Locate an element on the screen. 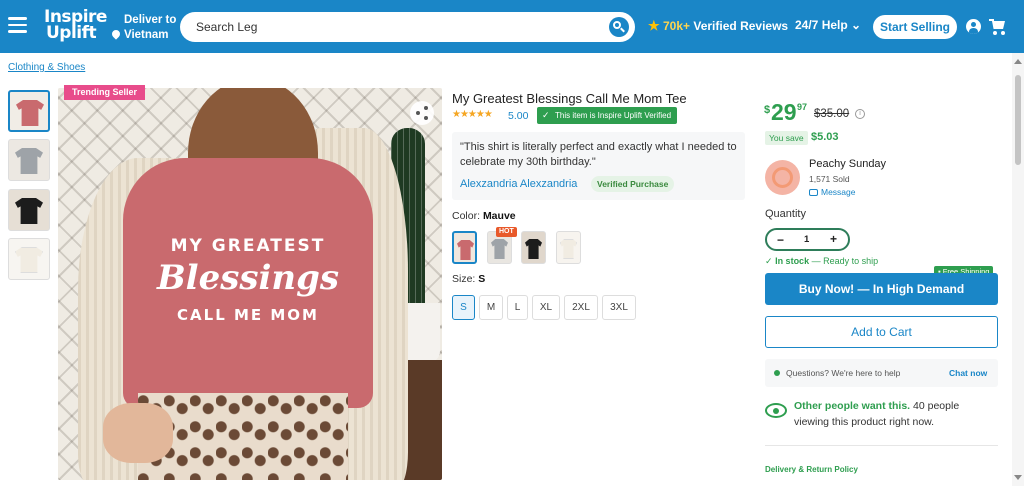 The height and width of the screenshot is (486, 1024). rating-stars-icon: ★★★★★ is located at coordinates (472, 114).